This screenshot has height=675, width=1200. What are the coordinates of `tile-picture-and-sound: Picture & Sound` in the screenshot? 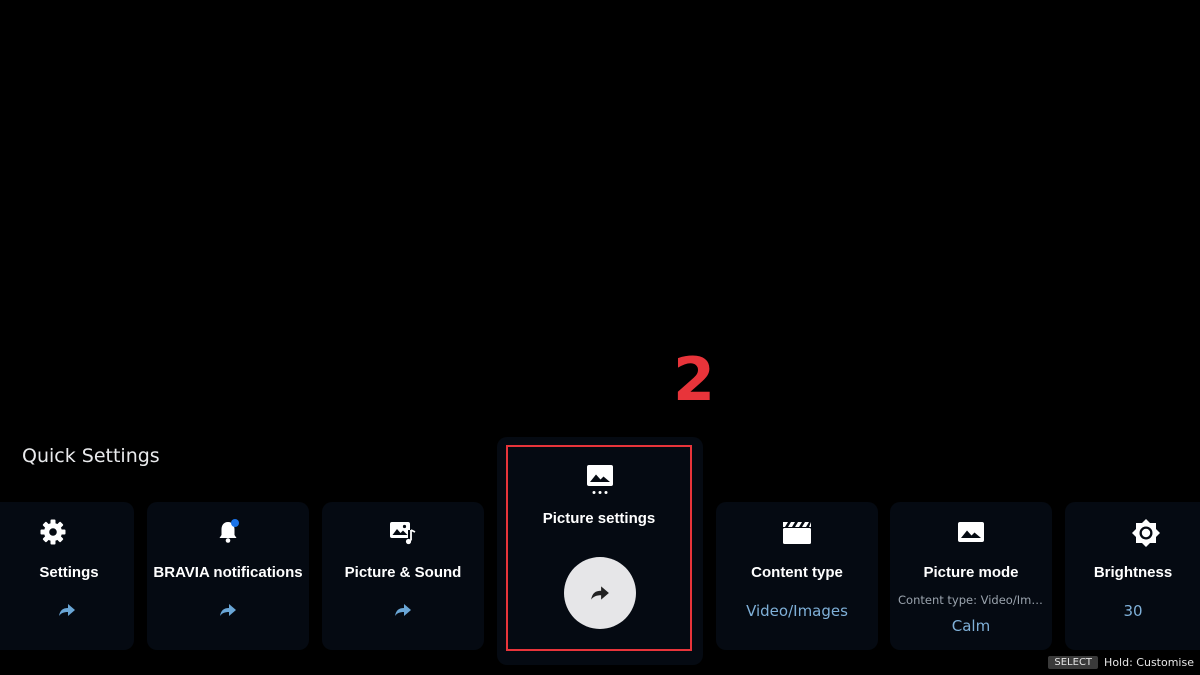 It's located at (403, 576).